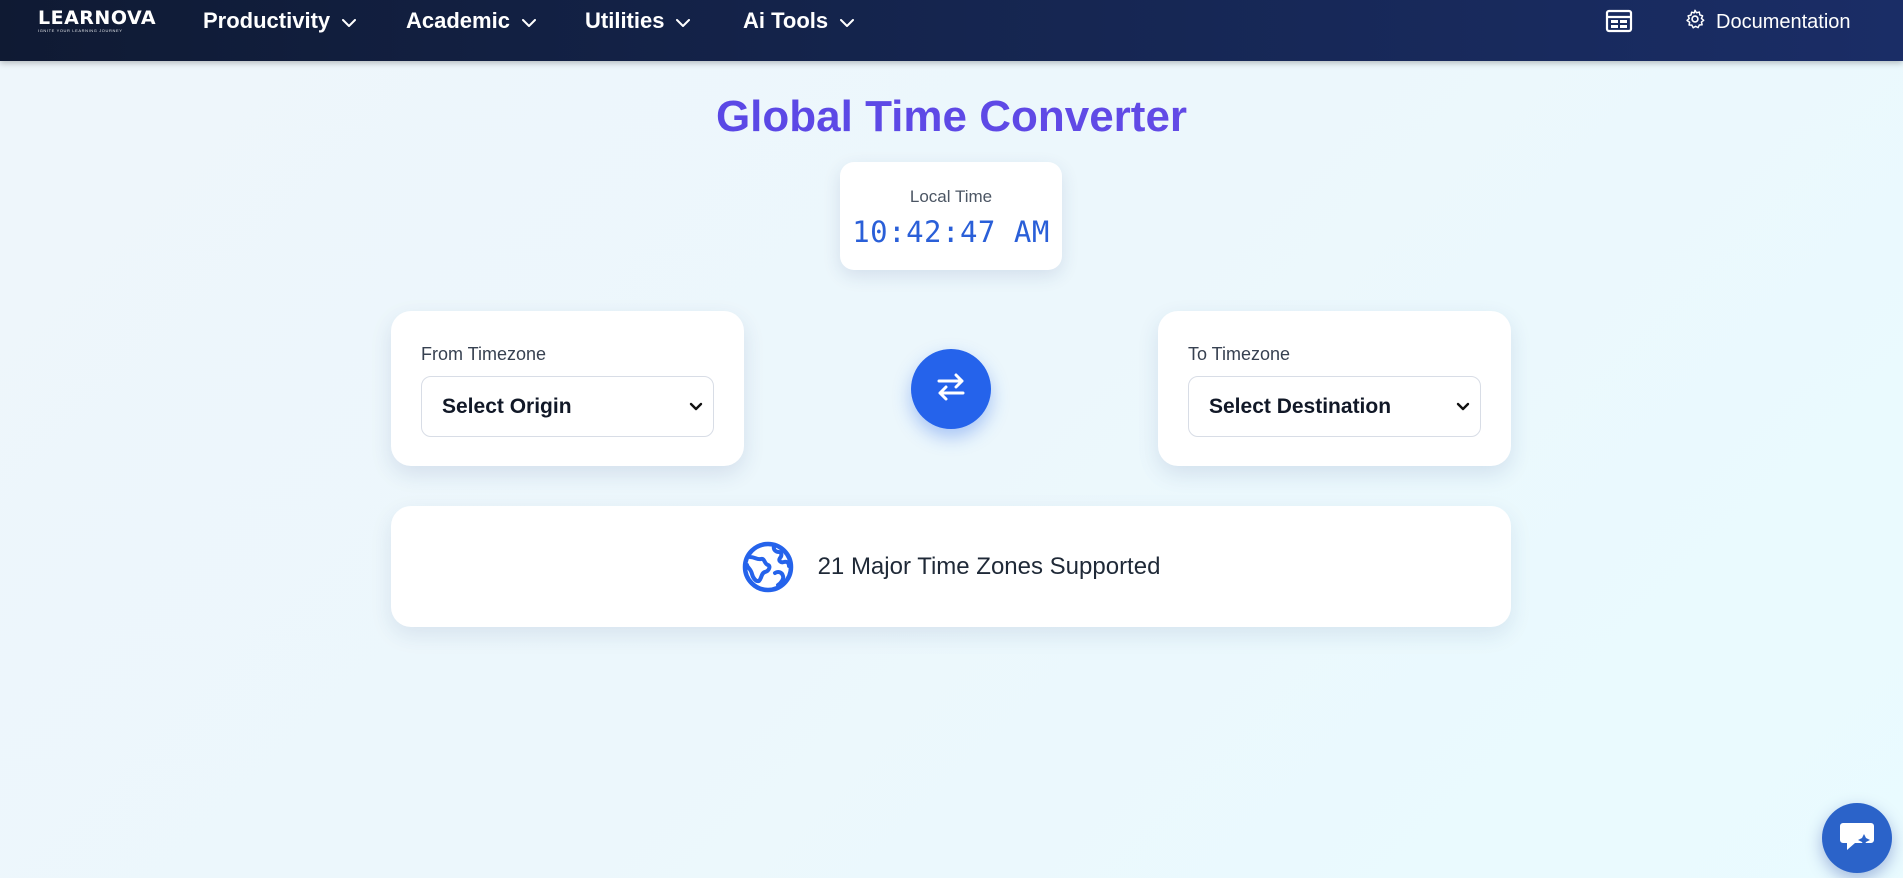 The width and height of the screenshot is (1903, 878). Describe the element at coordinates (786, 20) in the screenshot. I see `nav-ai-tools-label: Ai Tools` at that location.